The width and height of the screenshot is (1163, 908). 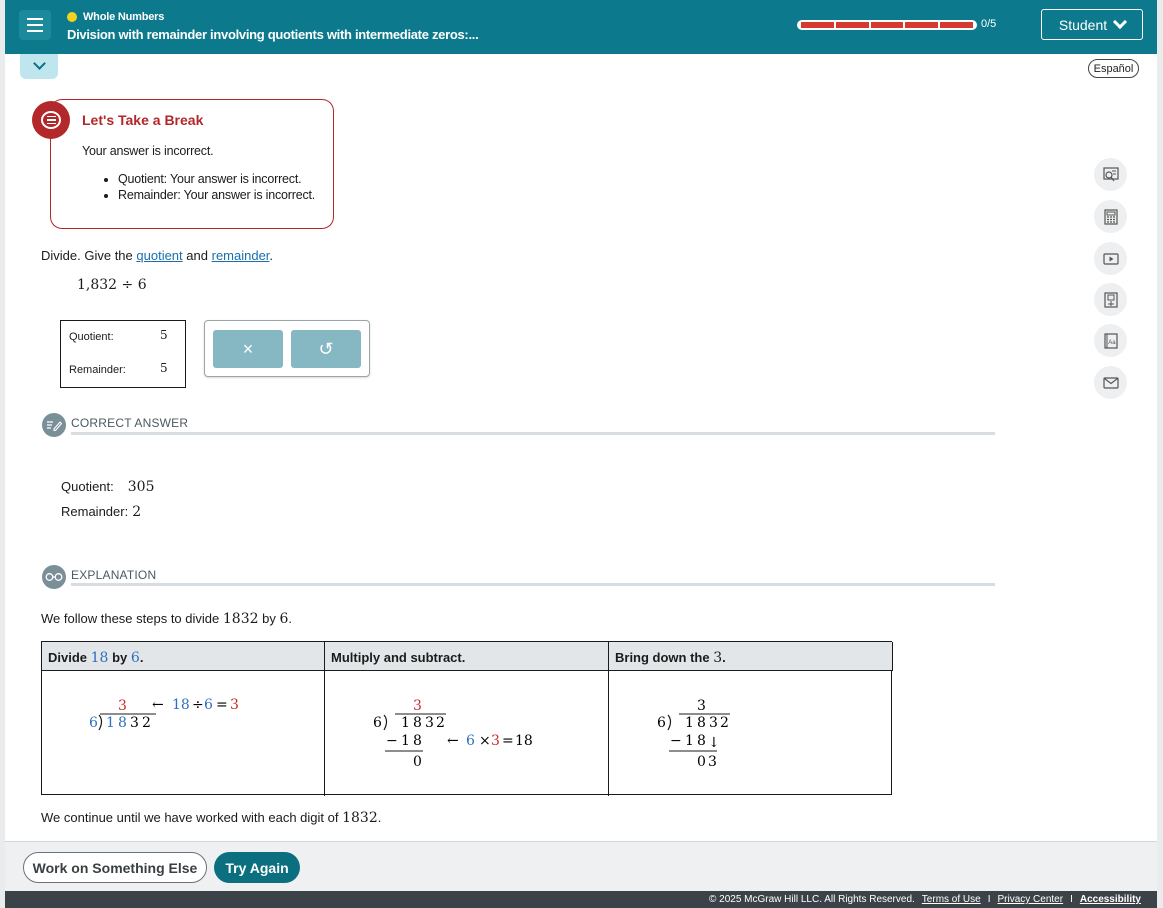 I want to click on espanol-button: Español, so click(x=1113, y=68).